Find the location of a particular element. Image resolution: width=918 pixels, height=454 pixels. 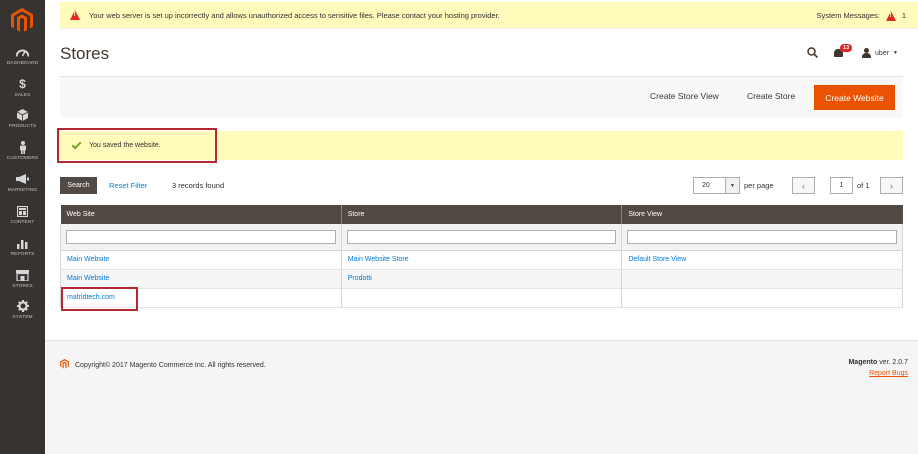

megaphone-icon is located at coordinates (22, 179).